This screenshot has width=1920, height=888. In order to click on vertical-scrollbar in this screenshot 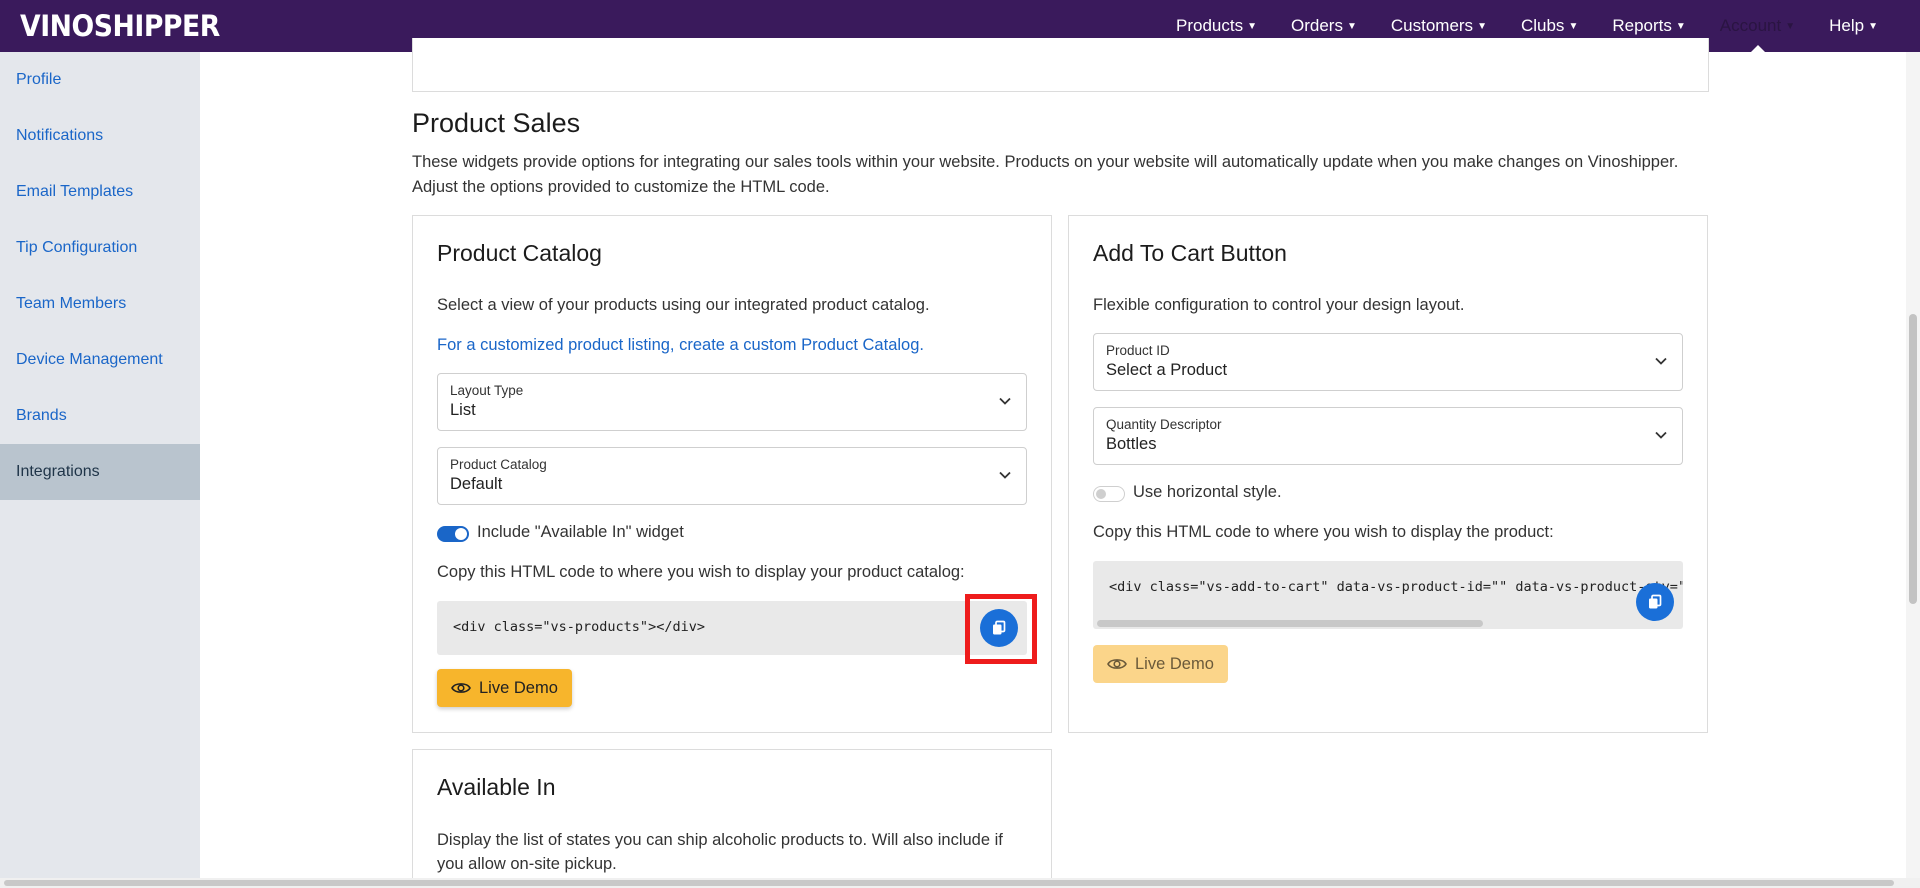, I will do `click(1913, 465)`.